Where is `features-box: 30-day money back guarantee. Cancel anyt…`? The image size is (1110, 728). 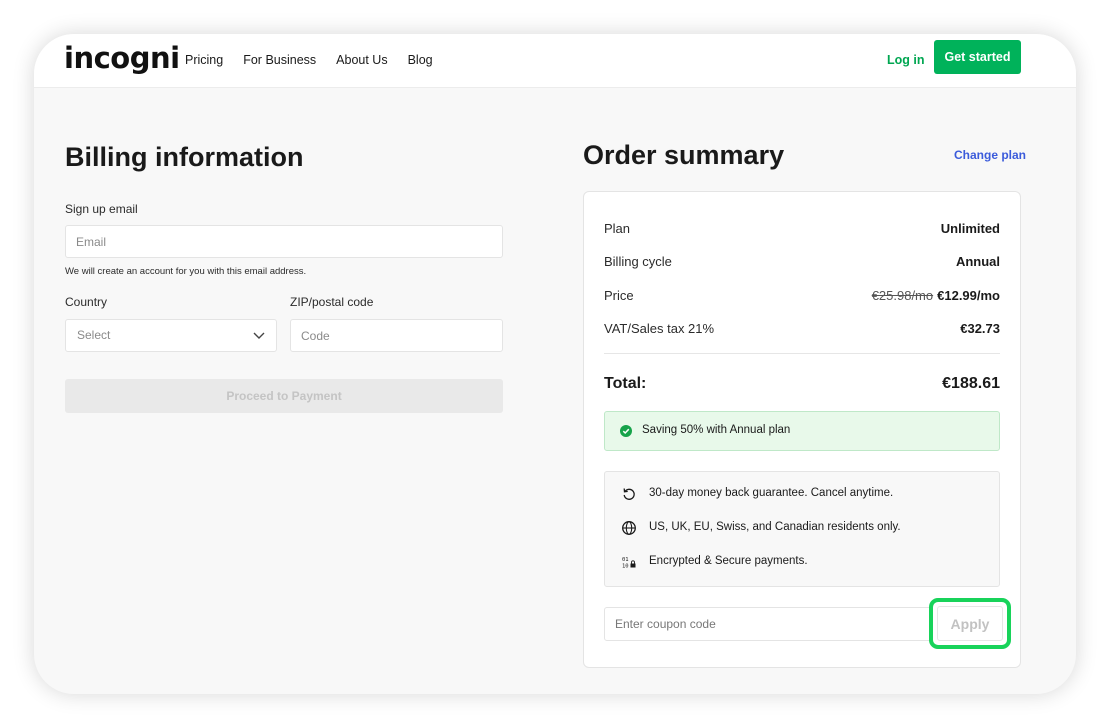
features-box: 30-day money back guarantee. Cancel anyt… is located at coordinates (802, 529).